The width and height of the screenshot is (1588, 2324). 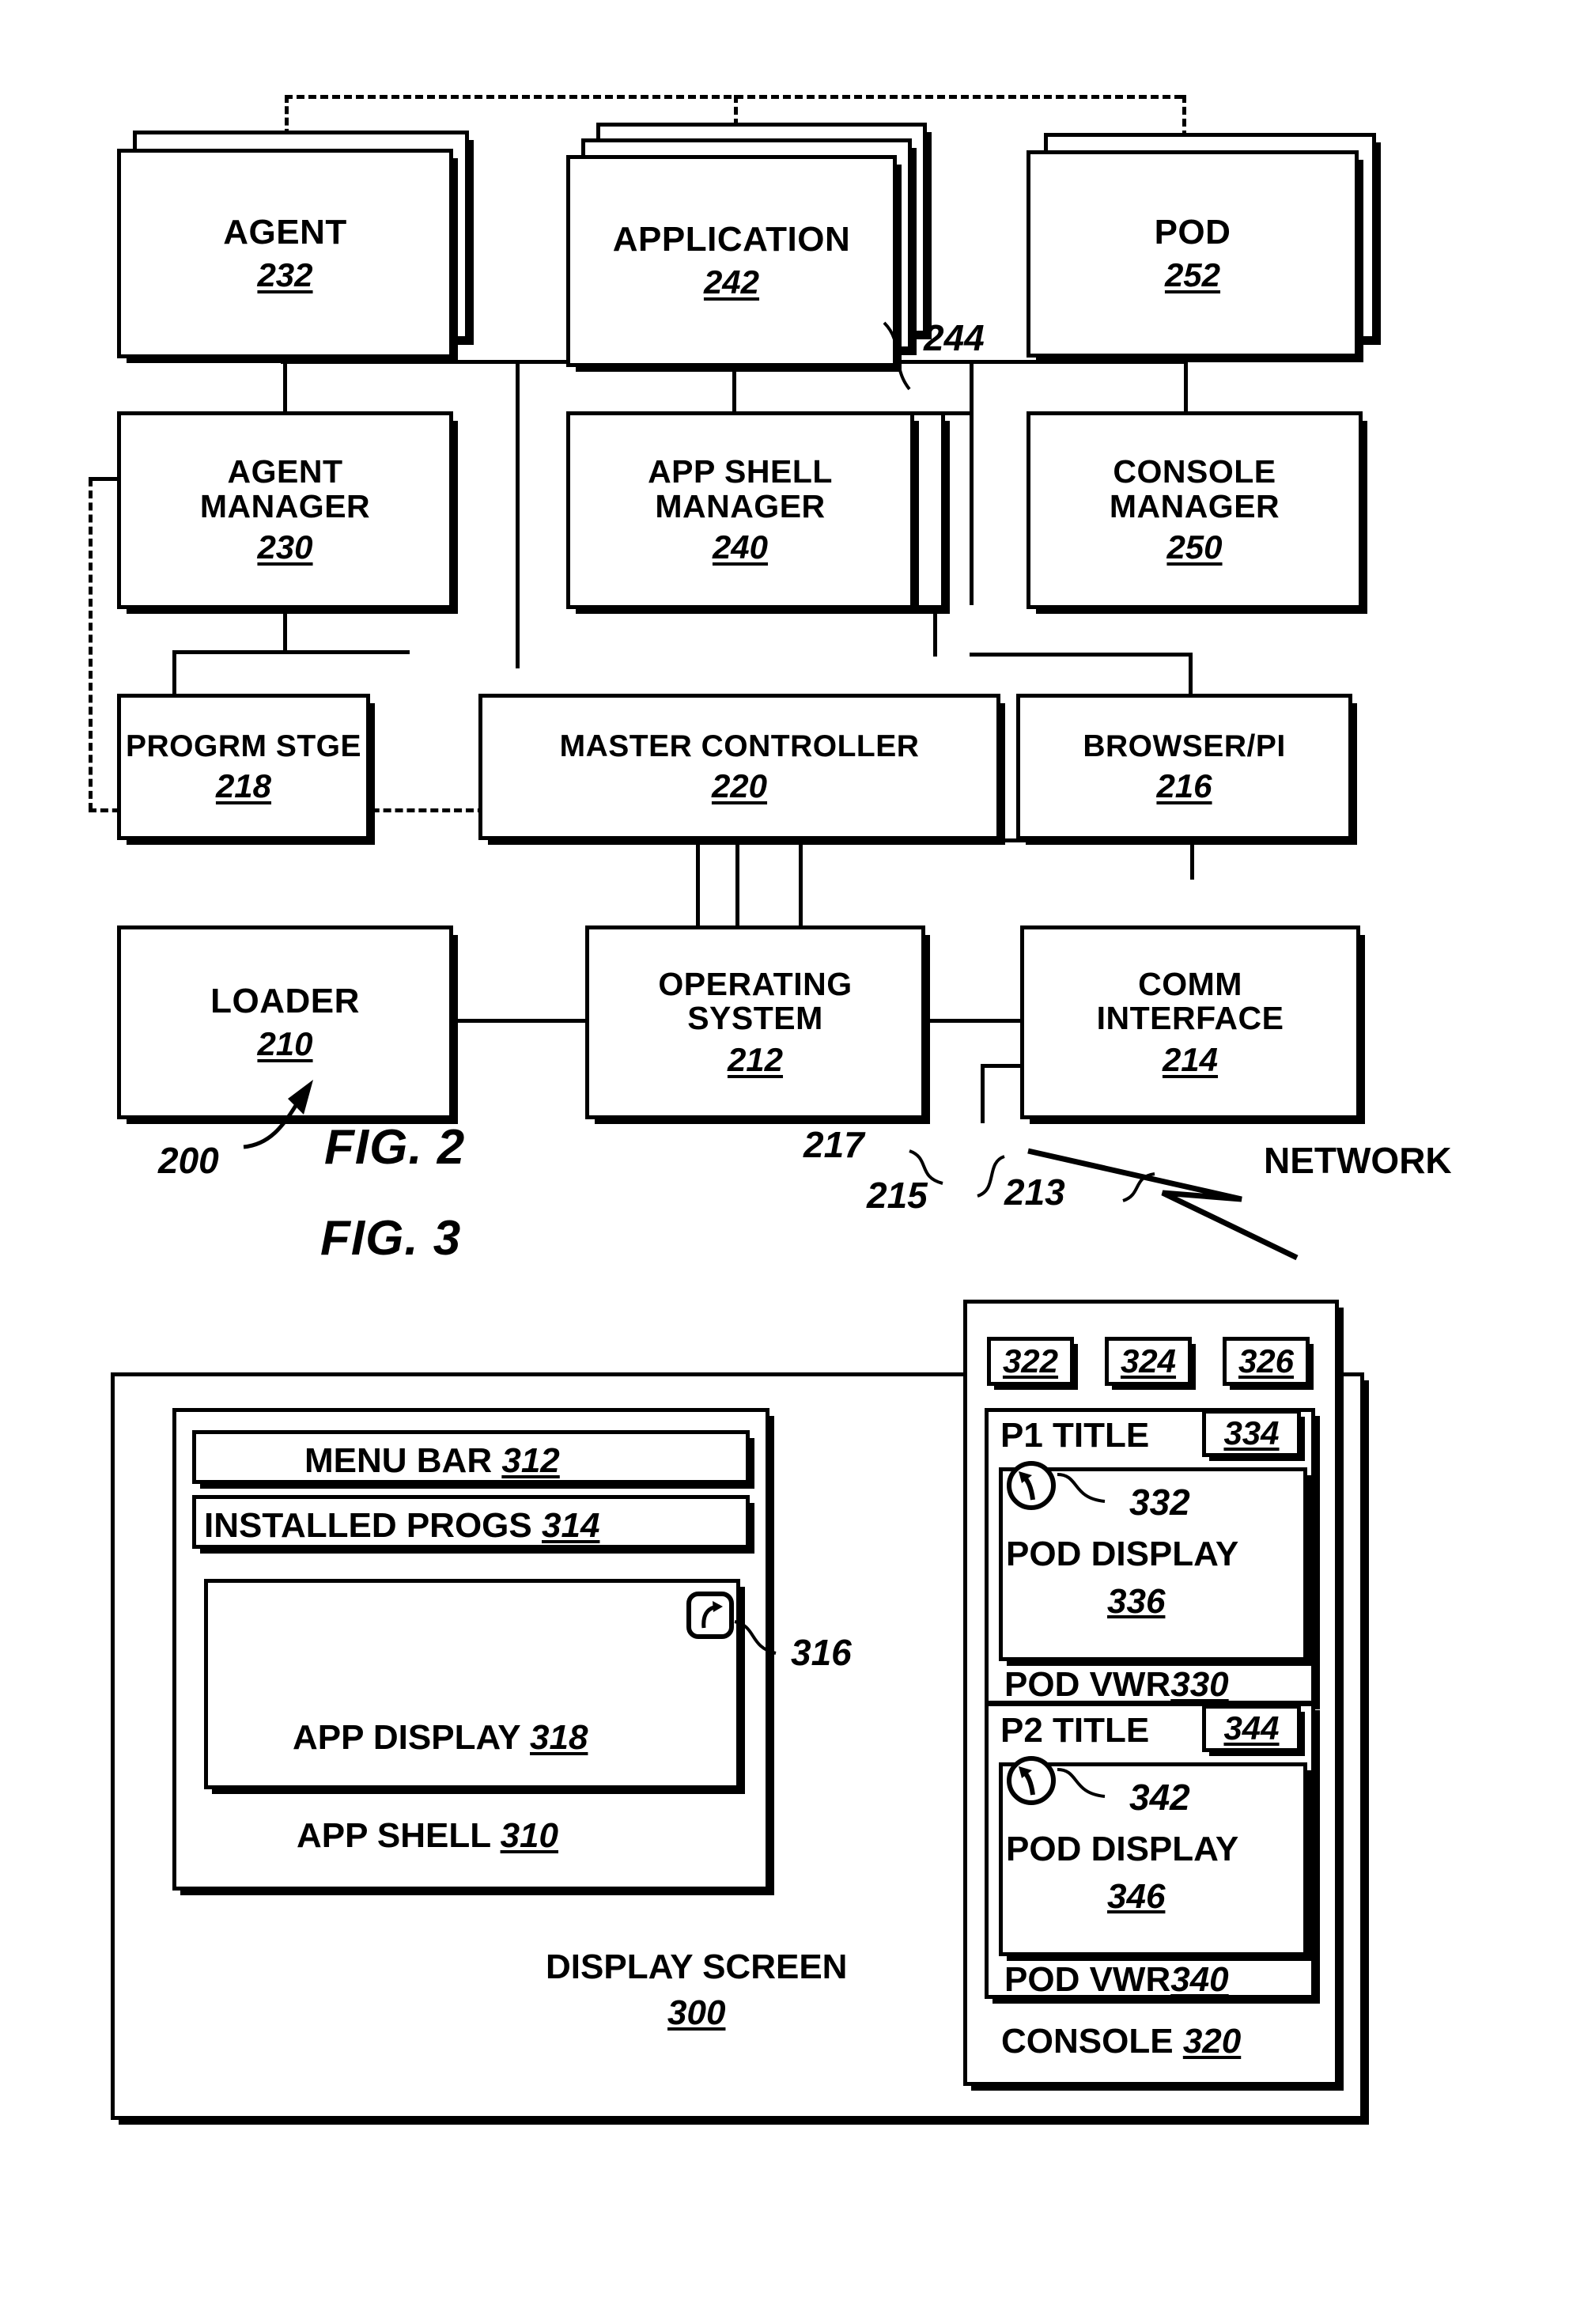 What do you see at coordinates (1184, 746) in the screenshot?
I see `browser-pi-title: BROWSER/PI` at bounding box center [1184, 746].